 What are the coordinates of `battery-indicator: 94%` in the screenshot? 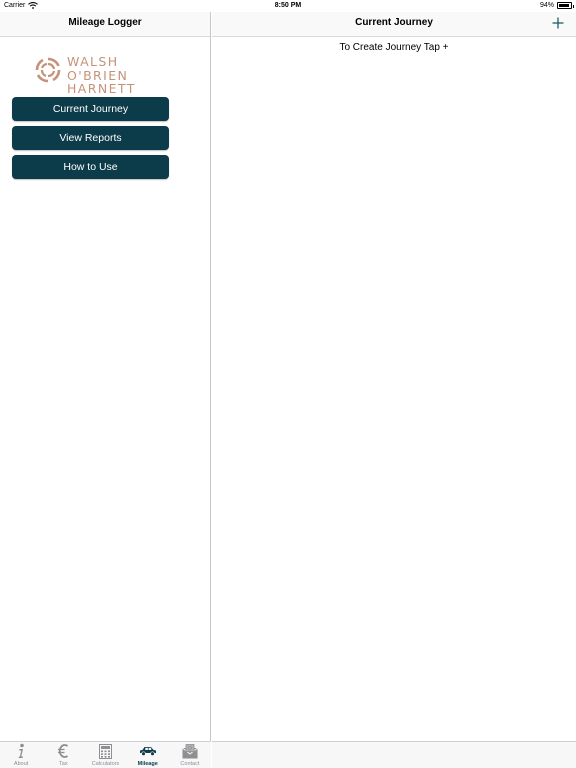 It's located at (556, 5).